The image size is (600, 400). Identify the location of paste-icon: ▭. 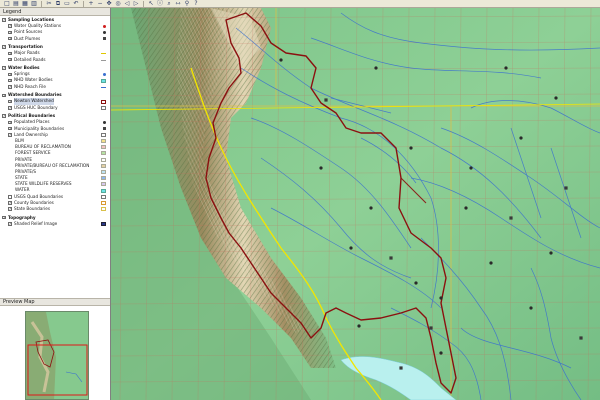
(67, 3).